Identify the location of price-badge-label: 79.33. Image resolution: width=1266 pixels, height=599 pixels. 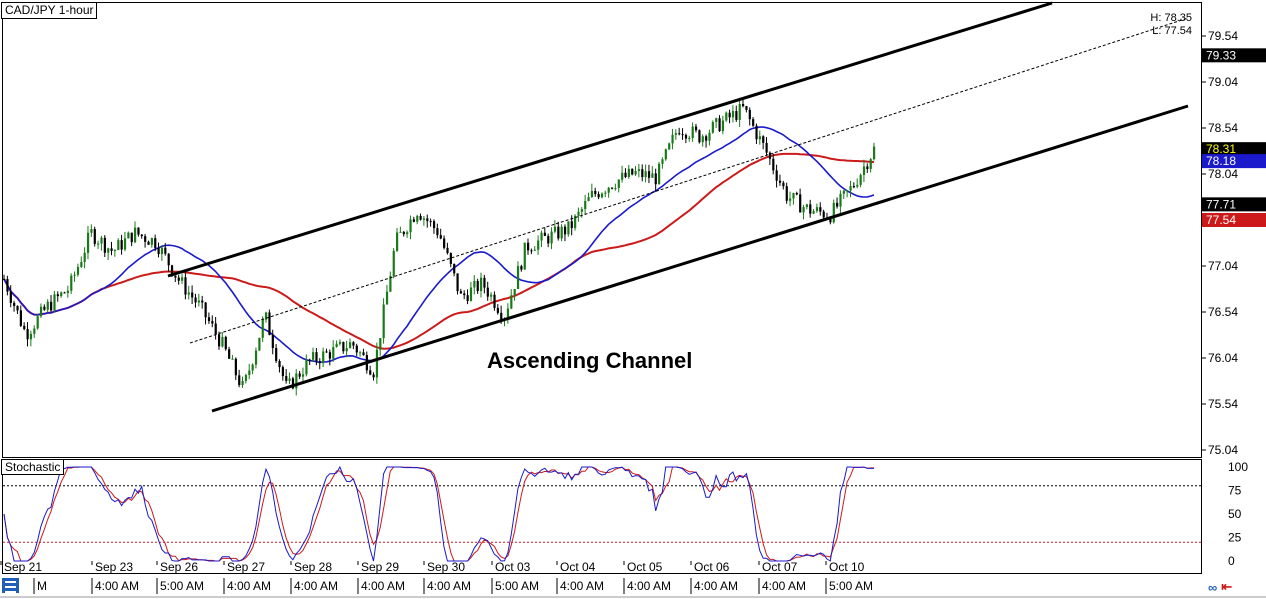
(1221, 55).